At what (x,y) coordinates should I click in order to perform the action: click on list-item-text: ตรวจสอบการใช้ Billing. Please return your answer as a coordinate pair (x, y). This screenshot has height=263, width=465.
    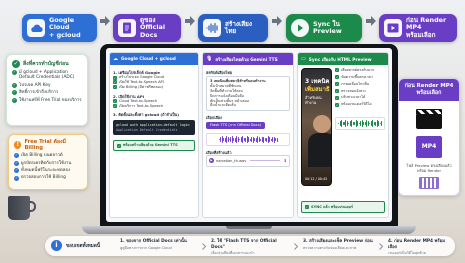
    Looking at the image, I should click on (43, 178).